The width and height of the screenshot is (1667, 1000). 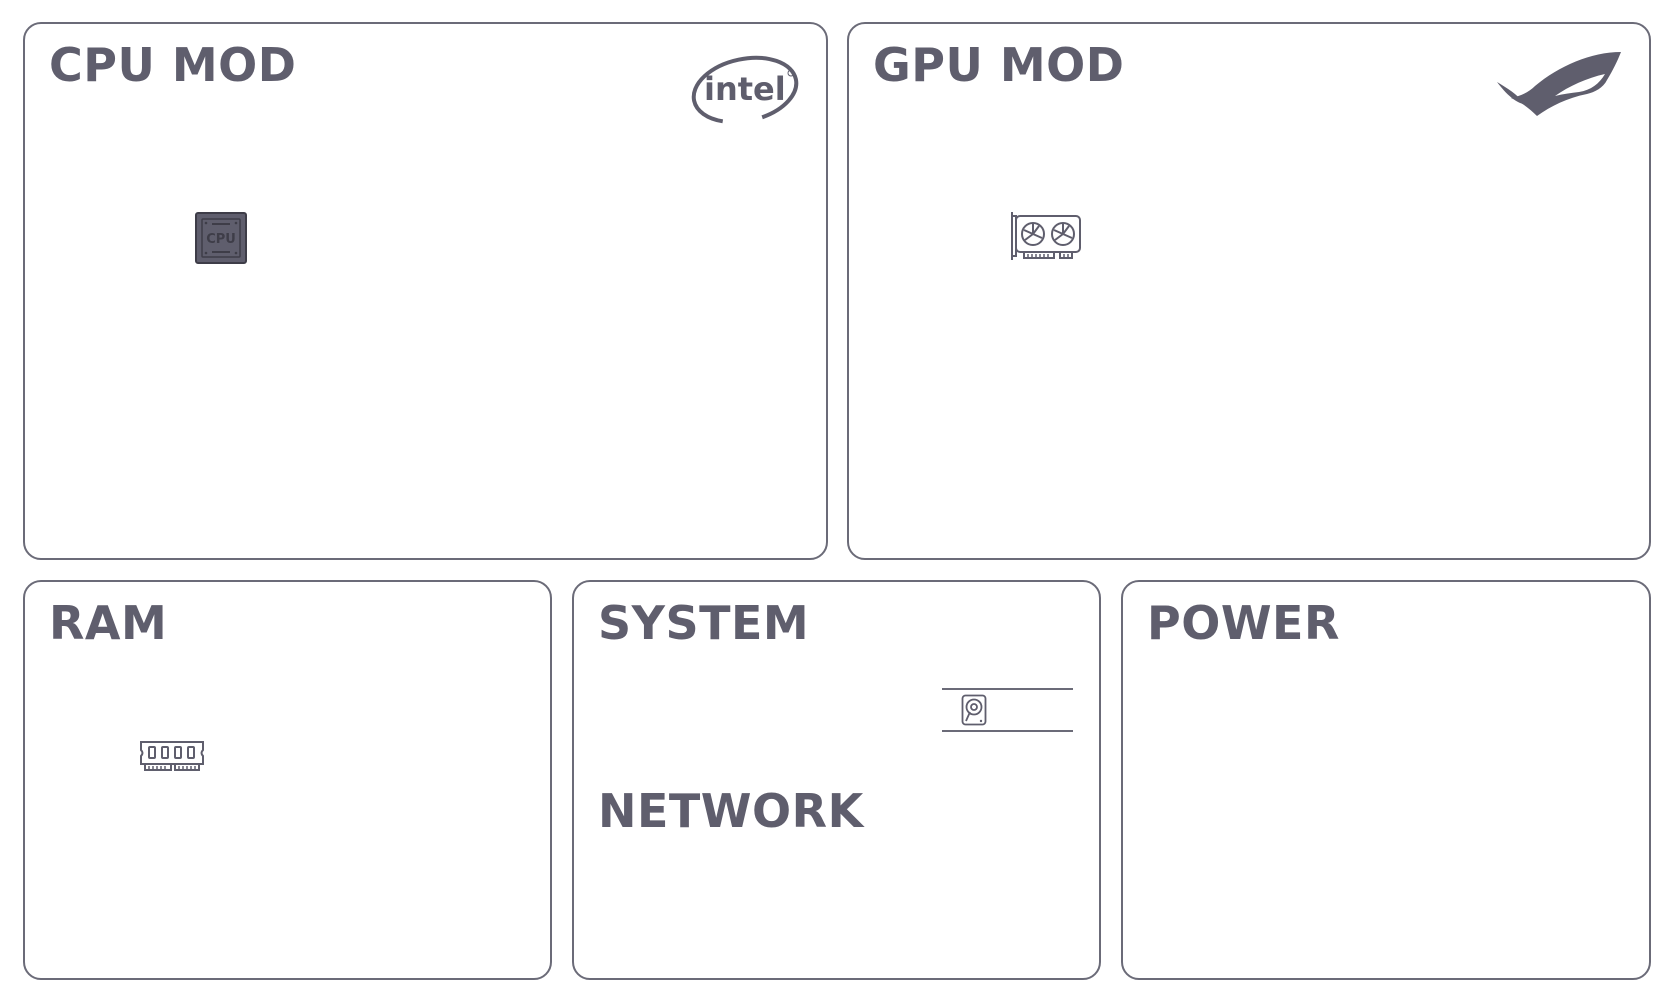 What do you see at coordinates (287, 780) in the screenshot?
I see `ram-panel: RAM` at bounding box center [287, 780].